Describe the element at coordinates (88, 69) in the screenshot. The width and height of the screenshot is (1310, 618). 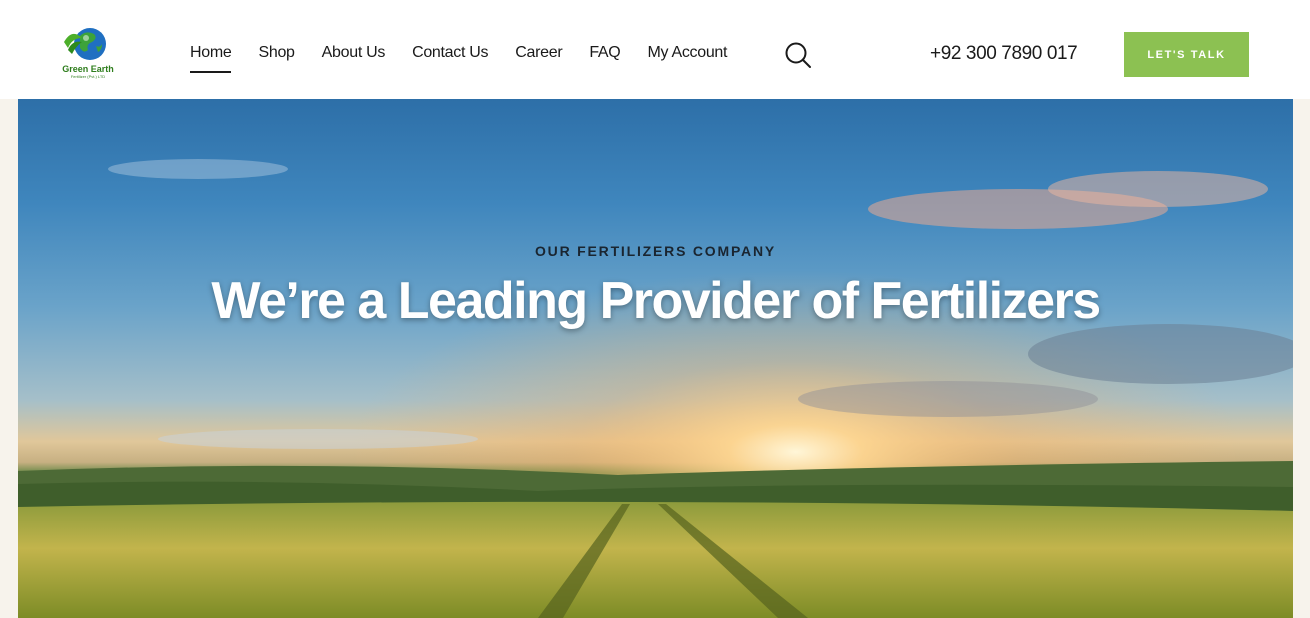
I see `logo-name: Green Earth` at that location.